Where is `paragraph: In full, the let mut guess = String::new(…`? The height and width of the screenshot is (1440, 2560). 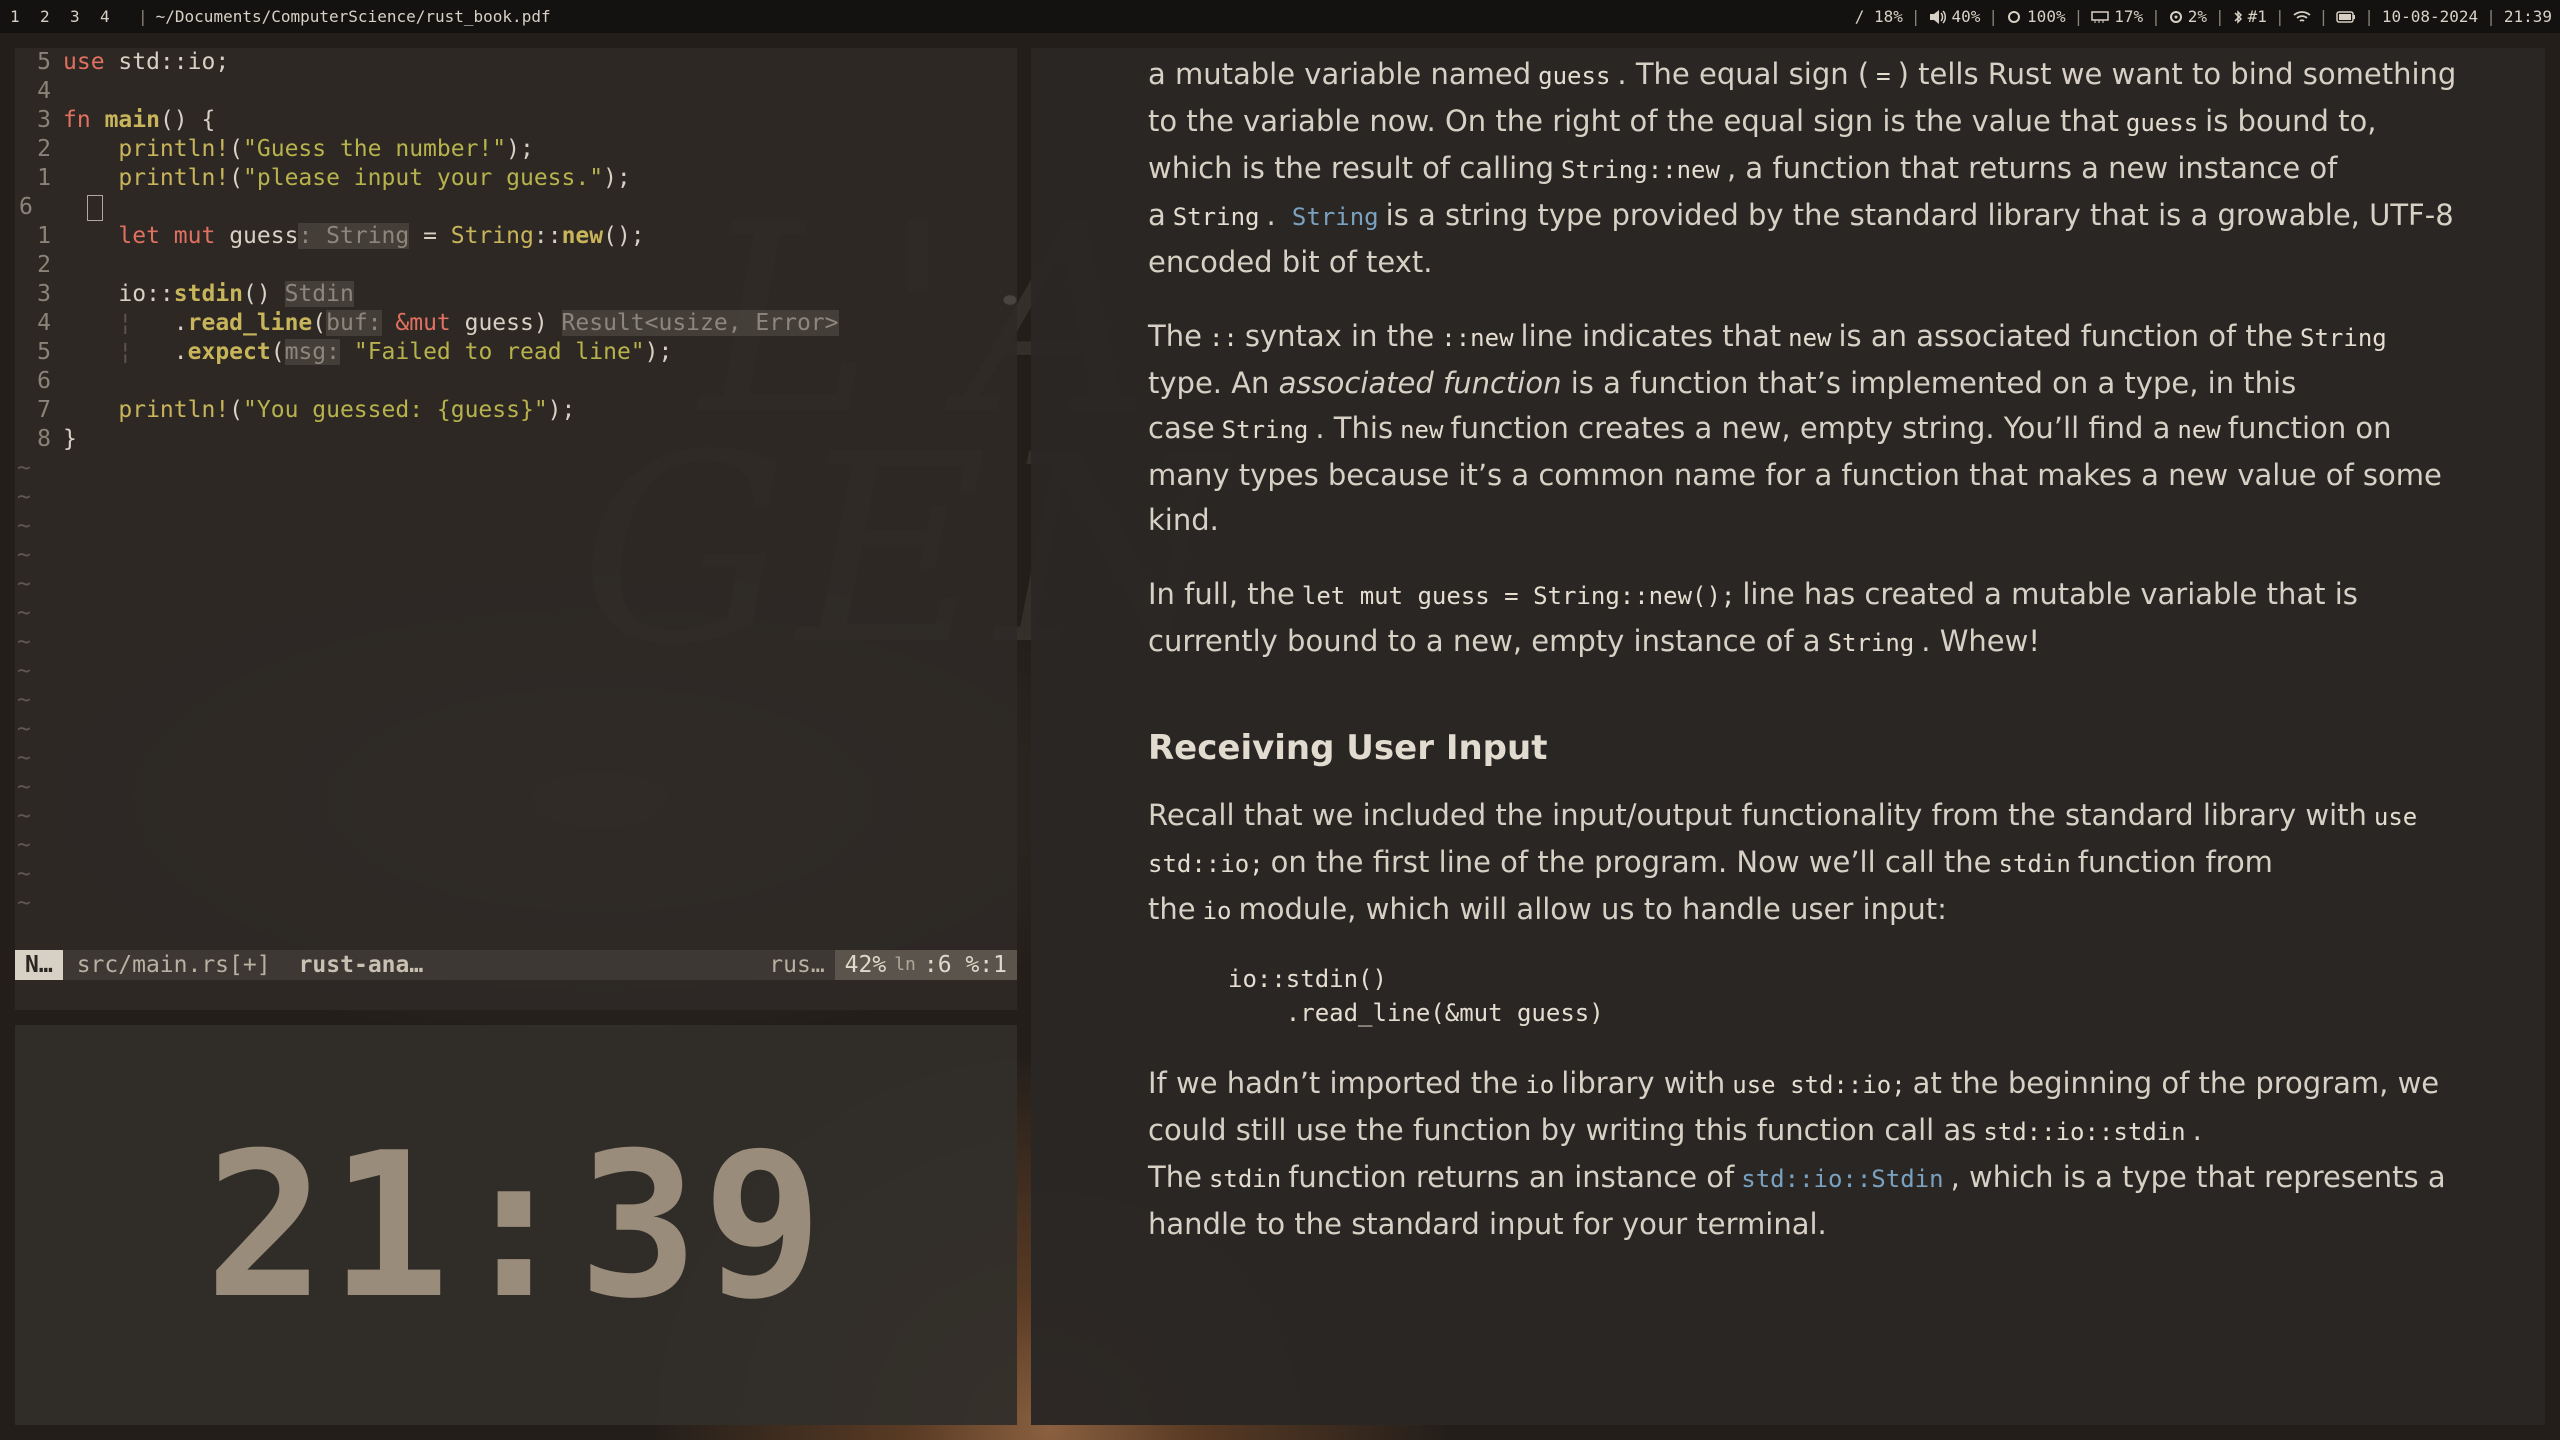
paragraph: In full, the let mut guess = String::new(… is located at coordinates (1753, 617).